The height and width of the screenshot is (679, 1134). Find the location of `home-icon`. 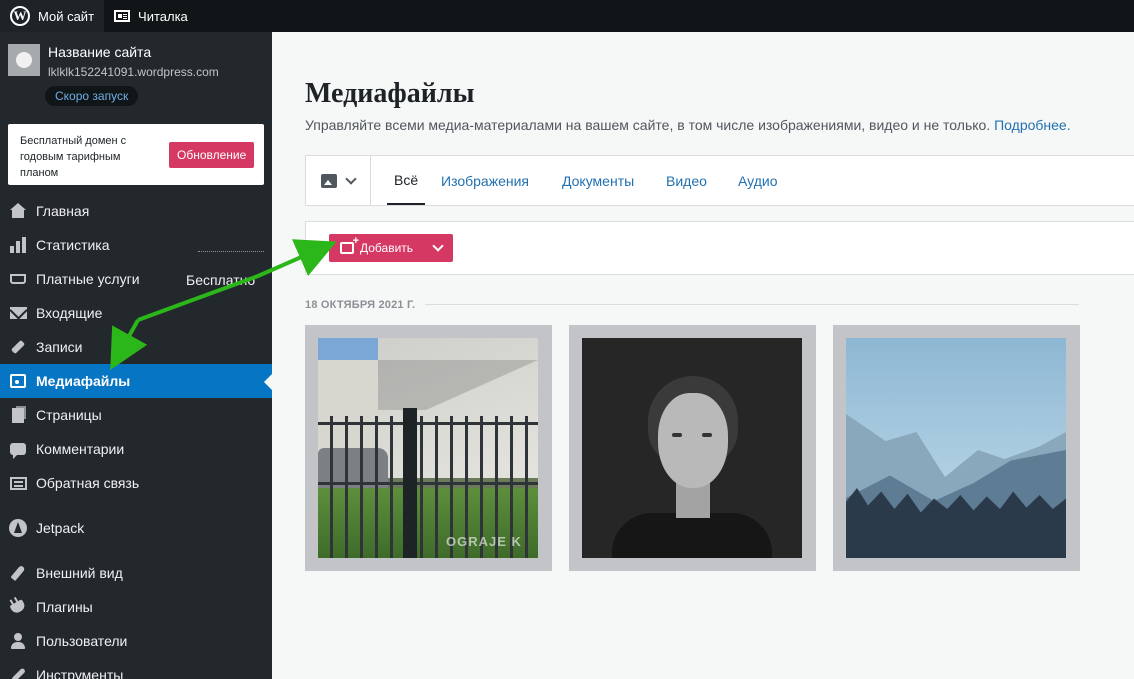

home-icon is located at coordinates (18, 211).